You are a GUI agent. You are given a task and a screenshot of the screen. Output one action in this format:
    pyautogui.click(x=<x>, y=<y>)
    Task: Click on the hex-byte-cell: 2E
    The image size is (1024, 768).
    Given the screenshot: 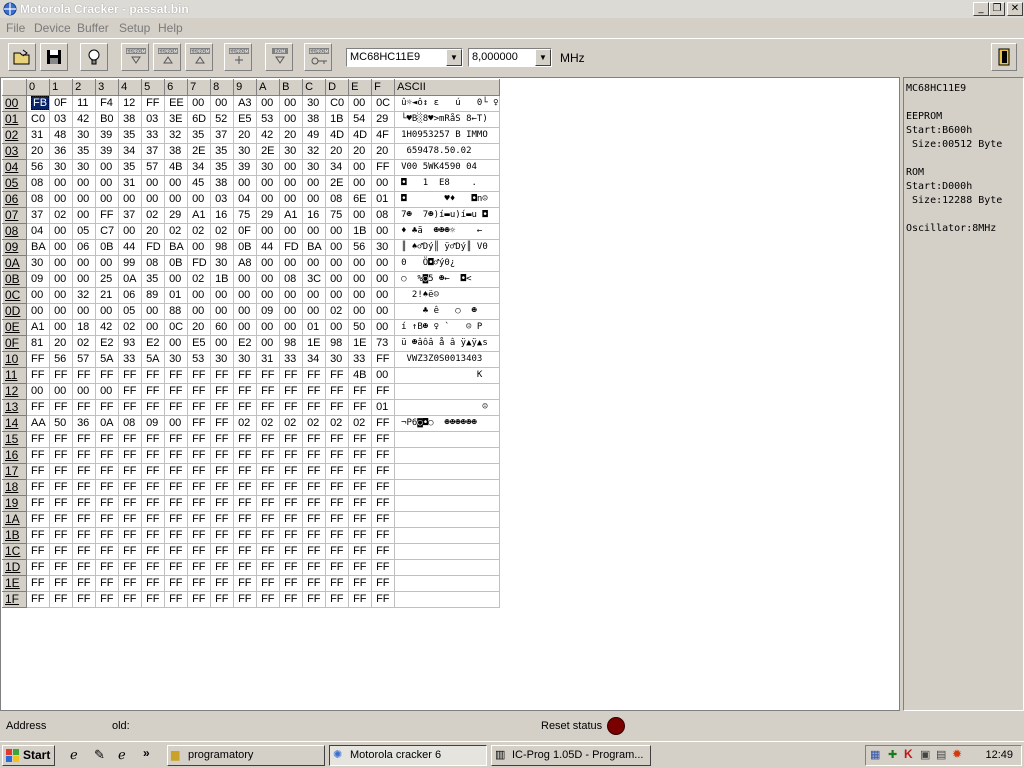 What is the action you would take?
    pyautogui.click(x=337, y=183)
    